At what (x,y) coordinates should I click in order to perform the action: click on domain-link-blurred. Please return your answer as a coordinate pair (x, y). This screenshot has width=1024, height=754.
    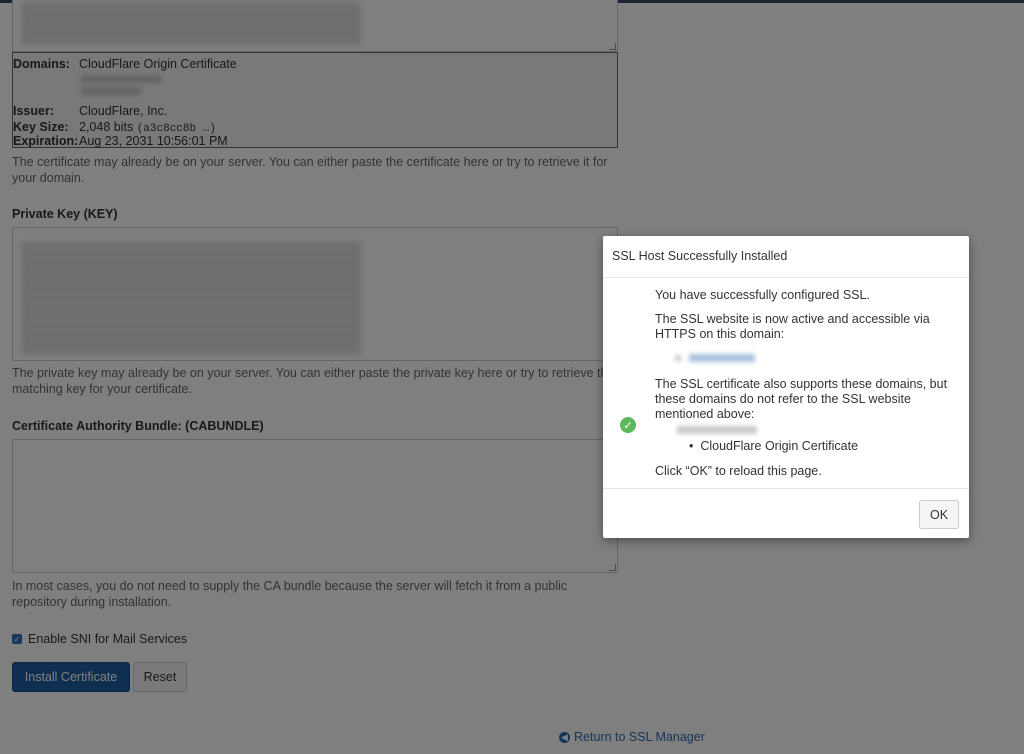
    Looking at the image, I should click on (722, 358).